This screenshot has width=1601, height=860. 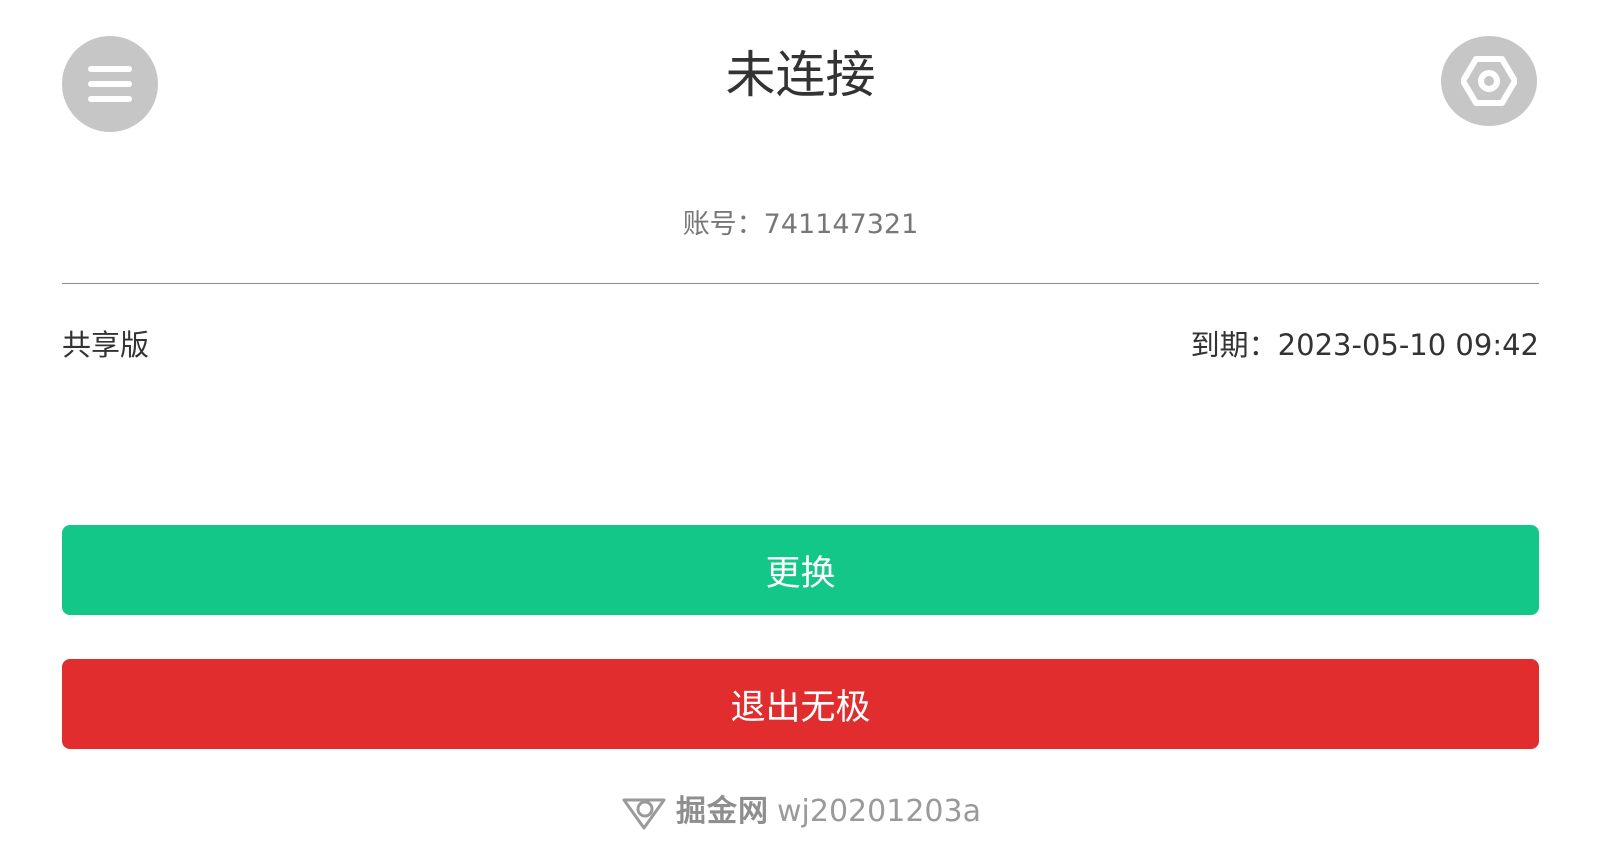 What do you see at coordinates (1364, 345) in the screenshot?
I see `expiry-label: 到期：2023-05-10 09:42` at bounding box center [1364, 345].